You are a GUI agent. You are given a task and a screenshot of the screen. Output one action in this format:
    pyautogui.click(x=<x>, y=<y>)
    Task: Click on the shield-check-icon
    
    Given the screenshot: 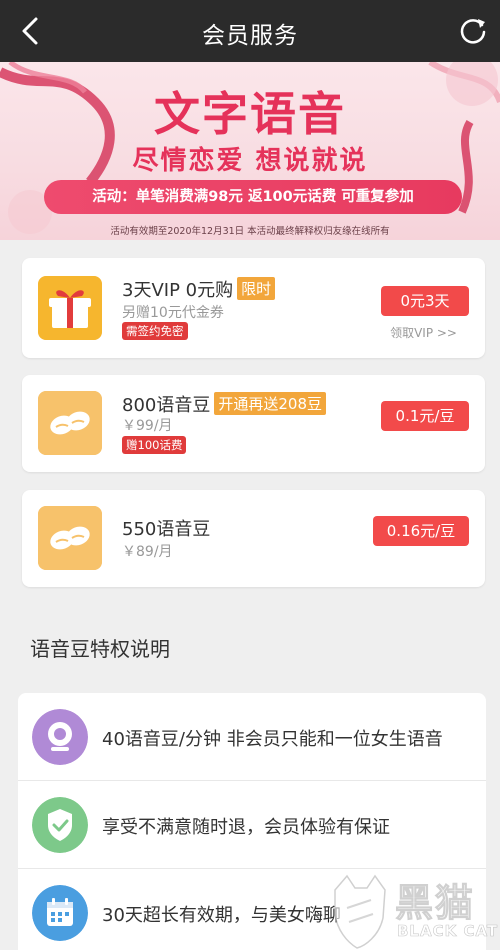 What is the action you would take?
    pyautogui.click(x=60, y=825)
    